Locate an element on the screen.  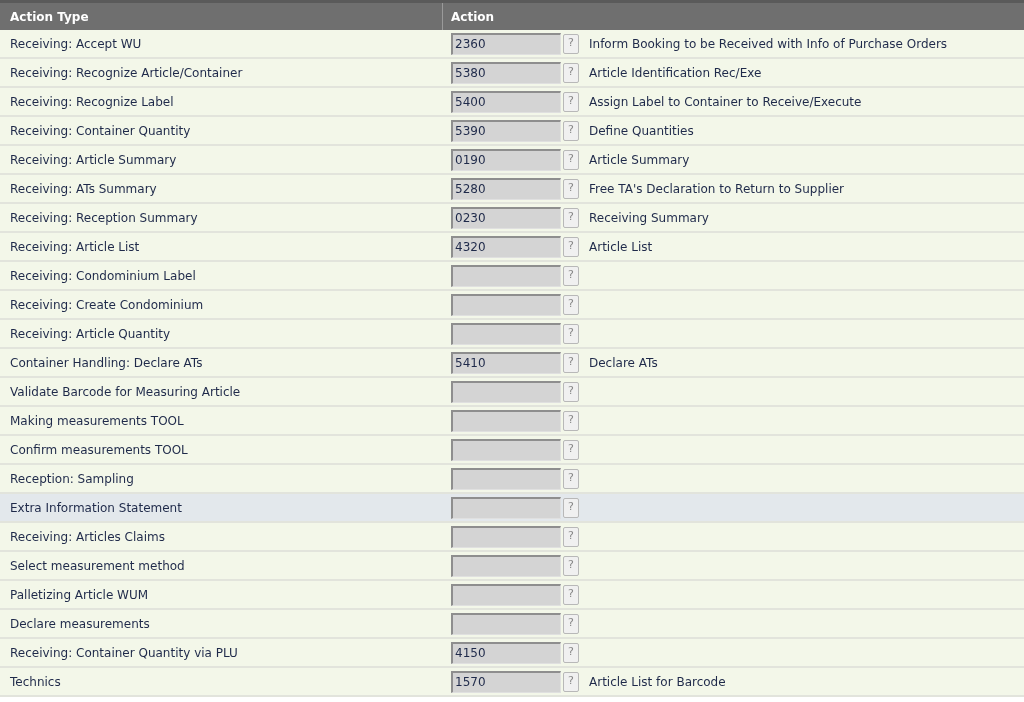
table-row: Declare measurements ? is located at coordinates (512, 624).